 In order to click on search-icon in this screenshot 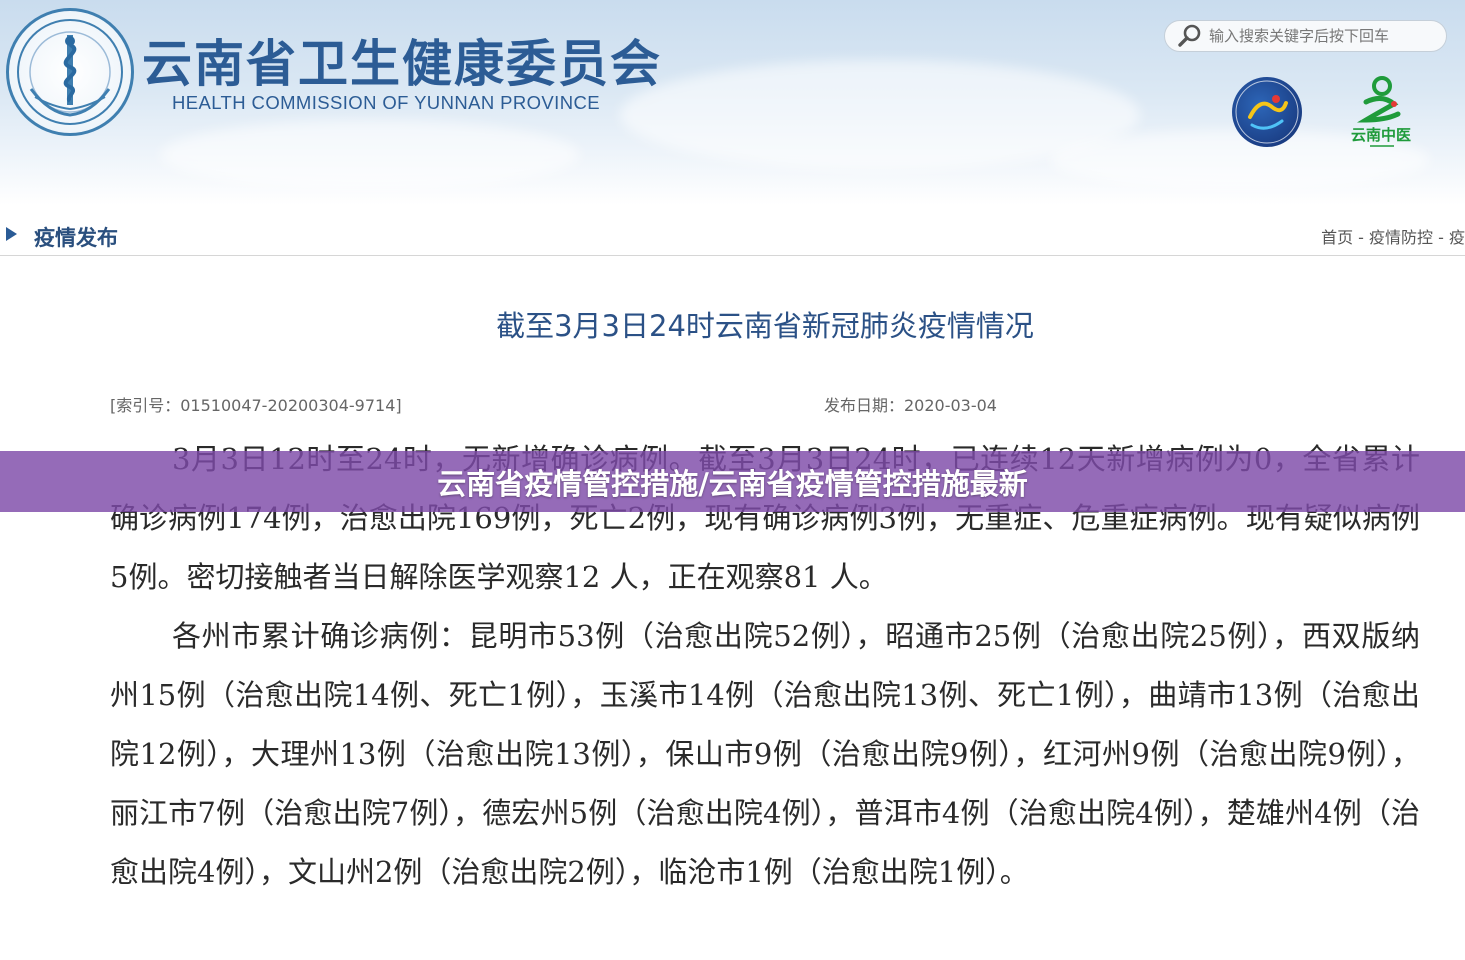, I will do `click(1190, 36)`.